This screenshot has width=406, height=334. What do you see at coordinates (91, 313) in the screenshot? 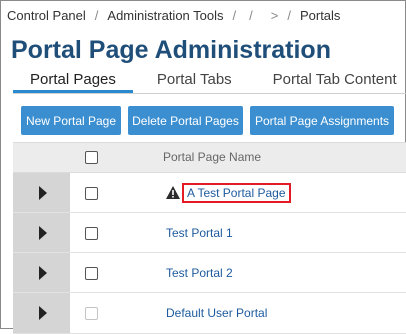
I see `row-checkbox-disabled` at bounding box center [91, 313].